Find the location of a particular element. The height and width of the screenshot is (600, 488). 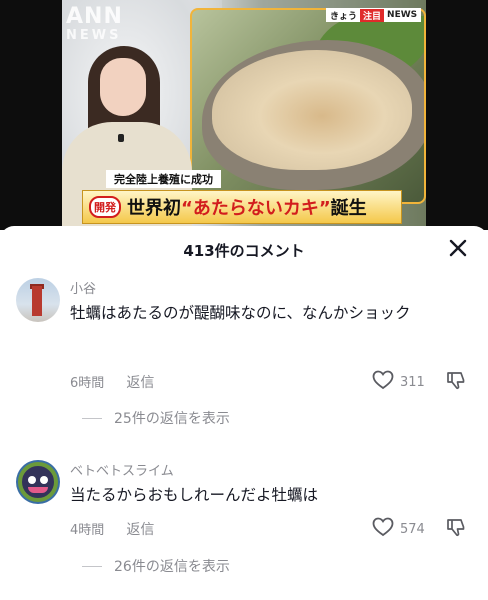

news-tag: きょう 注目 NEWS is located at coordinates (374, 15).